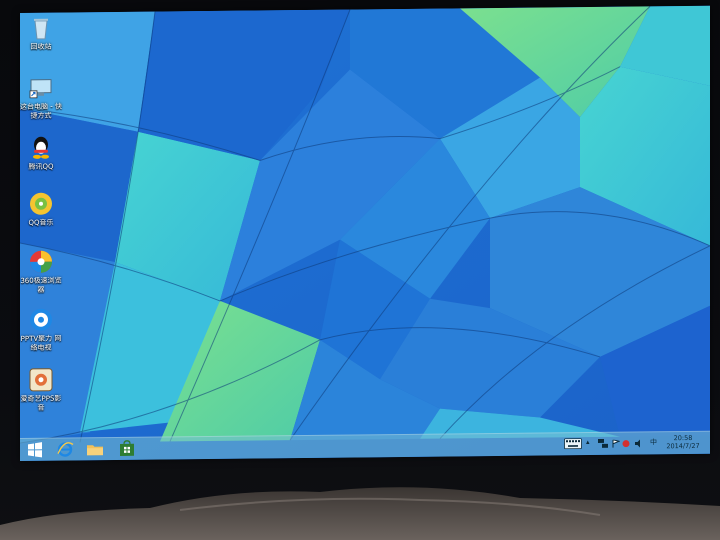  I want to click on foreground-blanket, so click(360, 513).